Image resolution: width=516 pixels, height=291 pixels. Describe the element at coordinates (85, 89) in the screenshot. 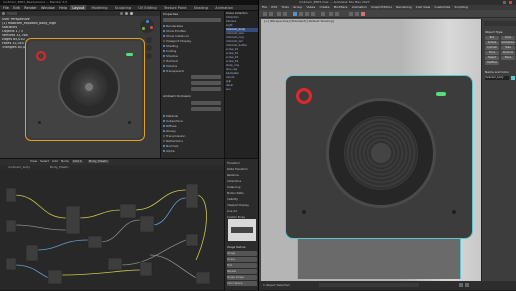

I see `camera-model-selected` at that location.